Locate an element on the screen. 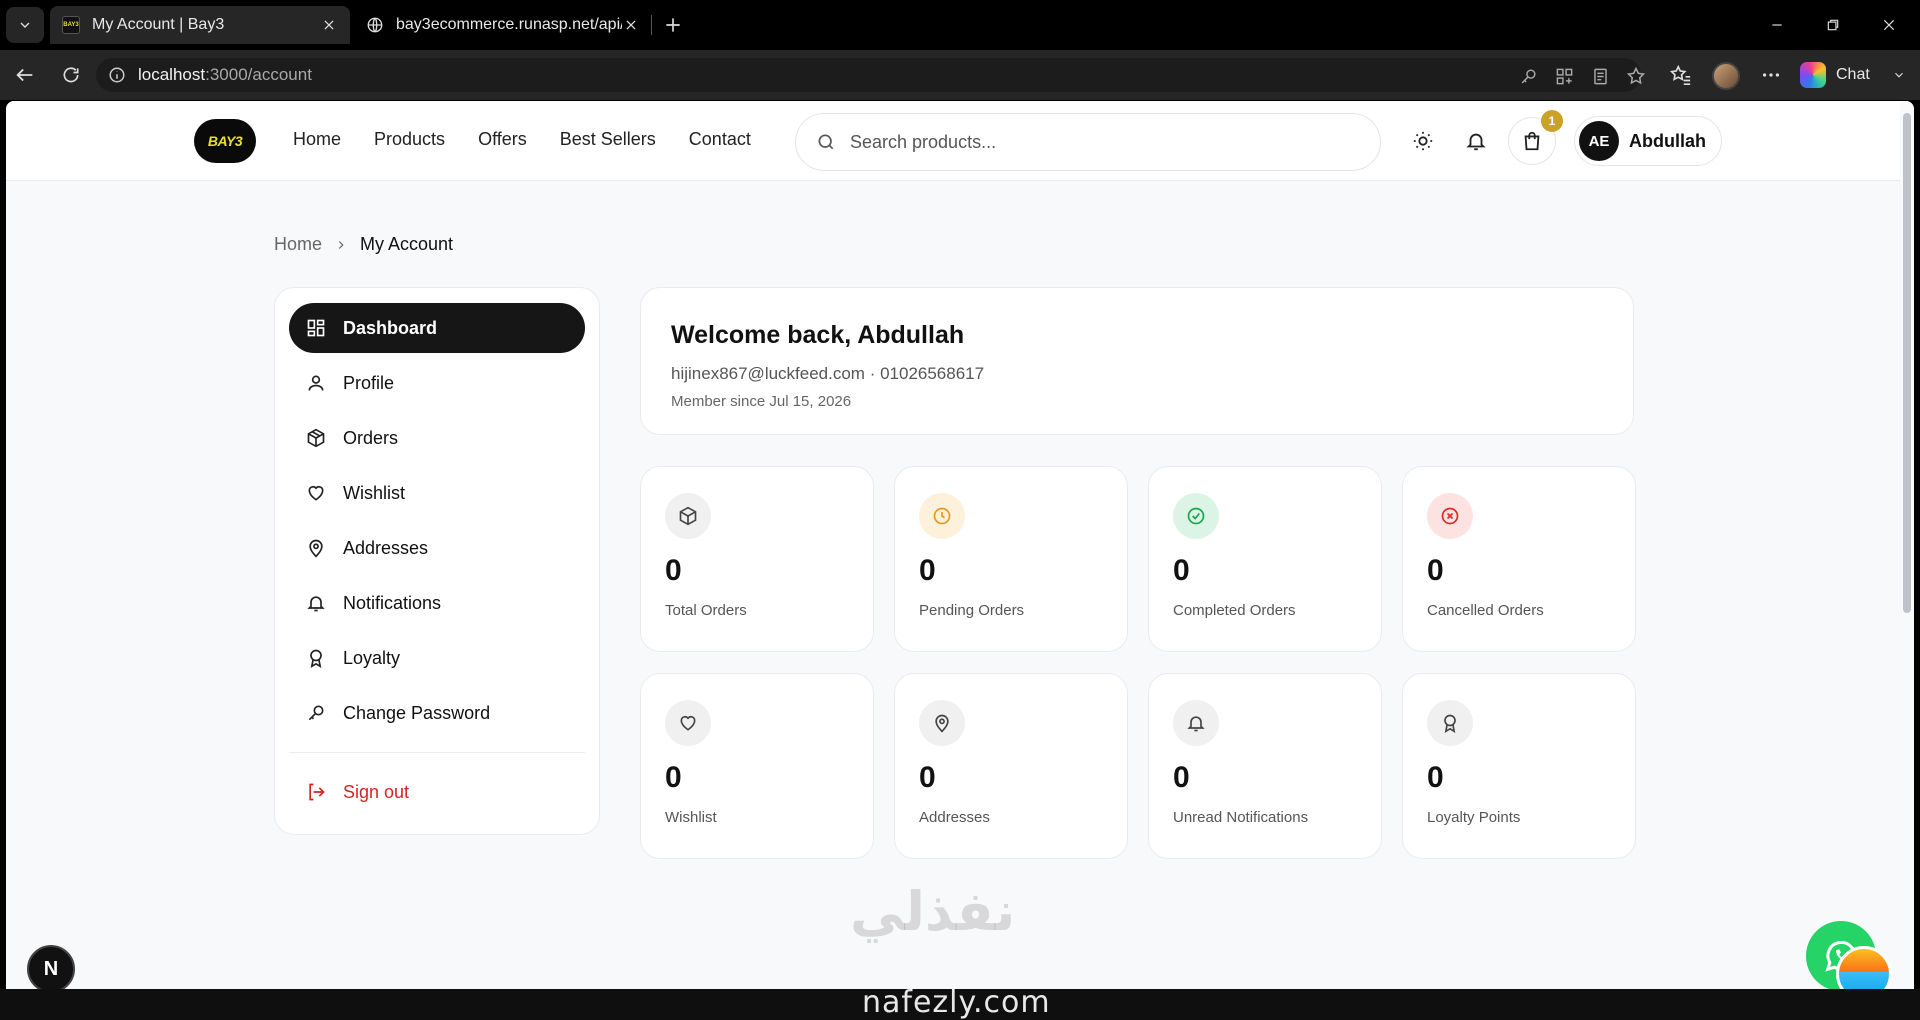 This screenshot has height=1020, width=1920. tab-title: bay3ecommerce.runasp.net/api/au is located at coordinates (509, 24).